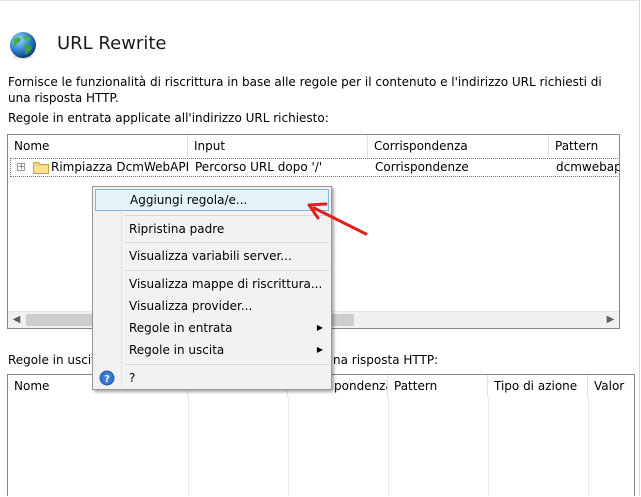 This screenshot has height=497, width=641. What do you see at coordinates (610, 320) in the screenshot?
I see `scroll-right-icon: ▶` at bounding box center [610, 320].